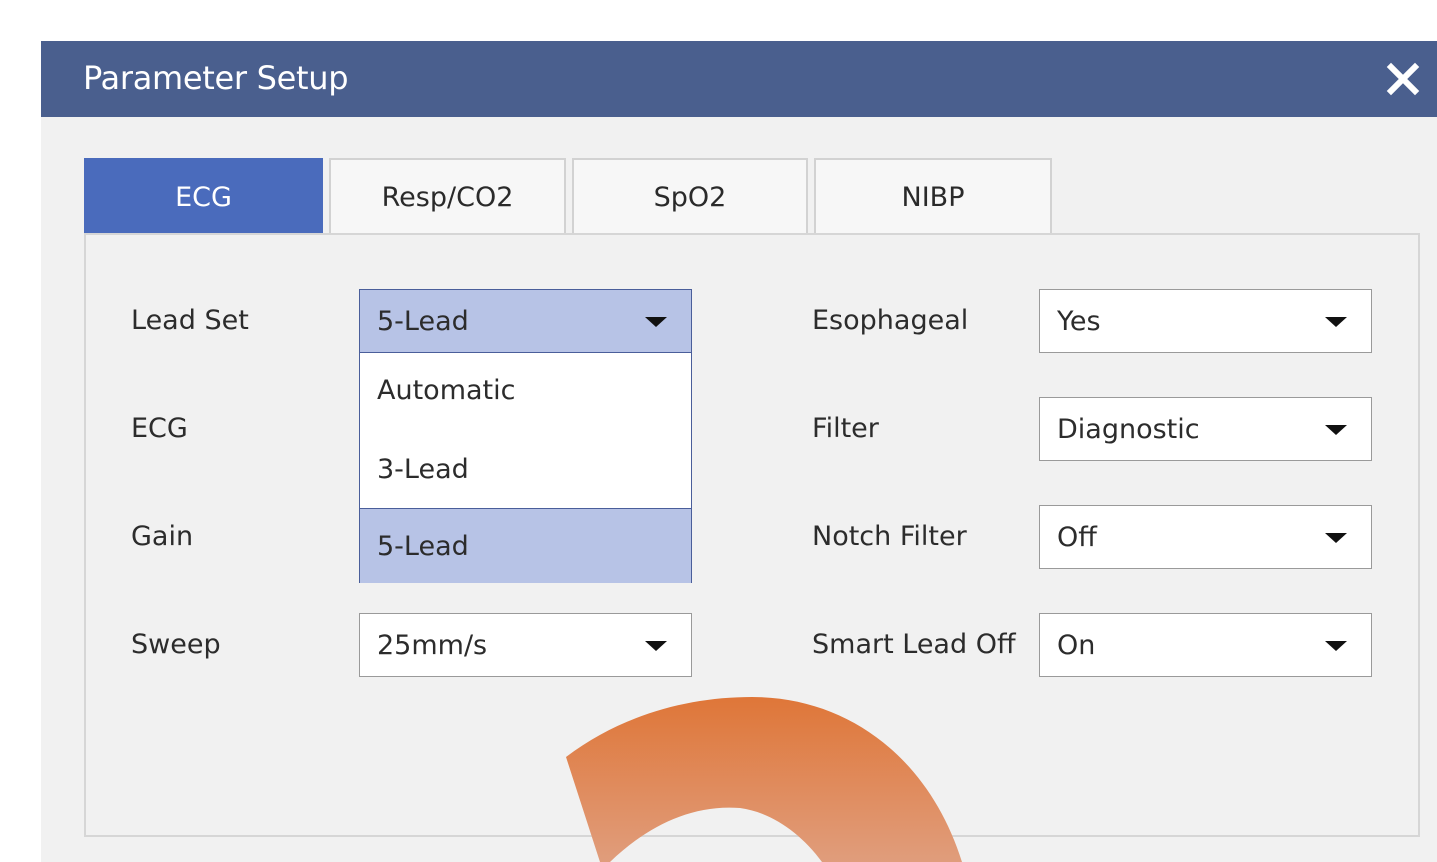  I want to click on lead-set-select: 5-Lead, so click(525, 321).